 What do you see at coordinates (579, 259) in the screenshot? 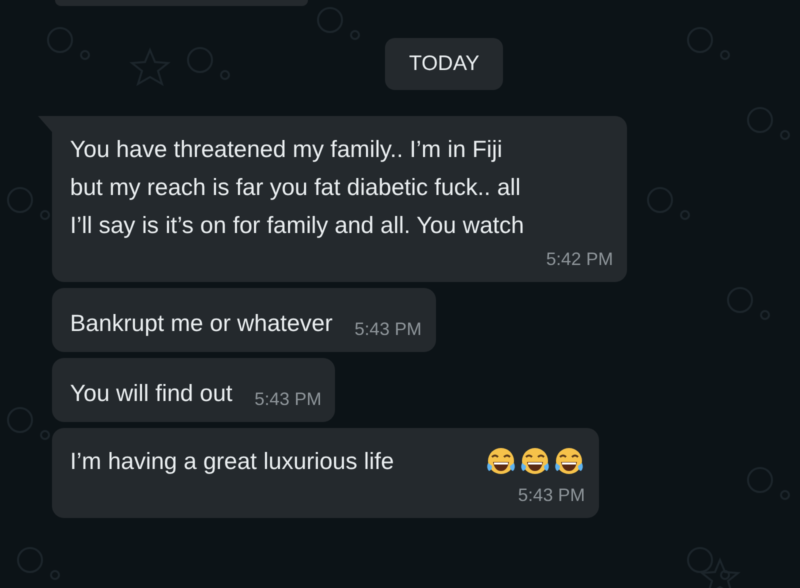
I see `message-time: 5:42 PM` at bounding box center [579, 259].